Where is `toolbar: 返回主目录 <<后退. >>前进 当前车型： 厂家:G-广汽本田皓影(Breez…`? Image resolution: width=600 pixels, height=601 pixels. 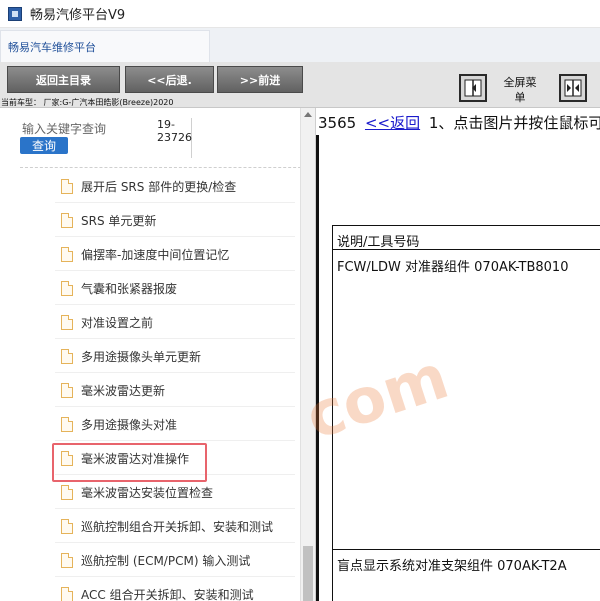
toolbar: 返回主目录 <<后退. >>前进 当前车型： 厂家:G-广汽本田皓影(Breez… is located at coordinates (300, 85).